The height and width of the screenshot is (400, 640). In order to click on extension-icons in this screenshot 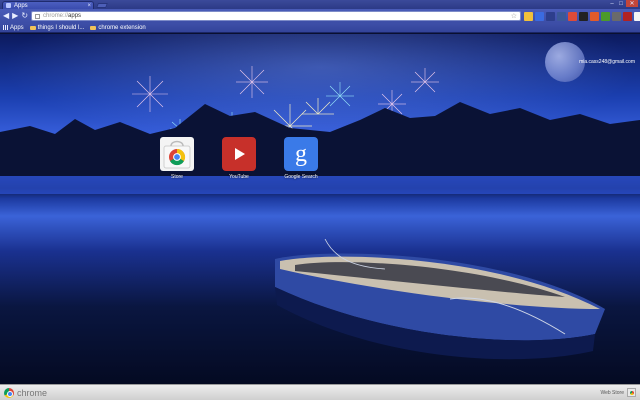, I will do `click(582, 16)`.